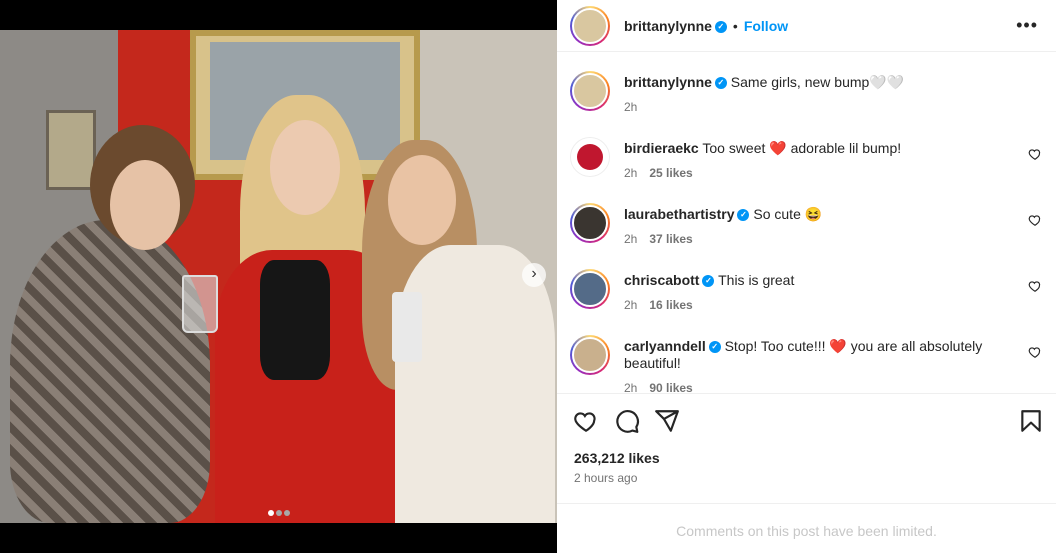  What do you see at coordinates (1031, 421) in the screenshot?
I see `bookmark-icon` at bounding box center [1031, 421].